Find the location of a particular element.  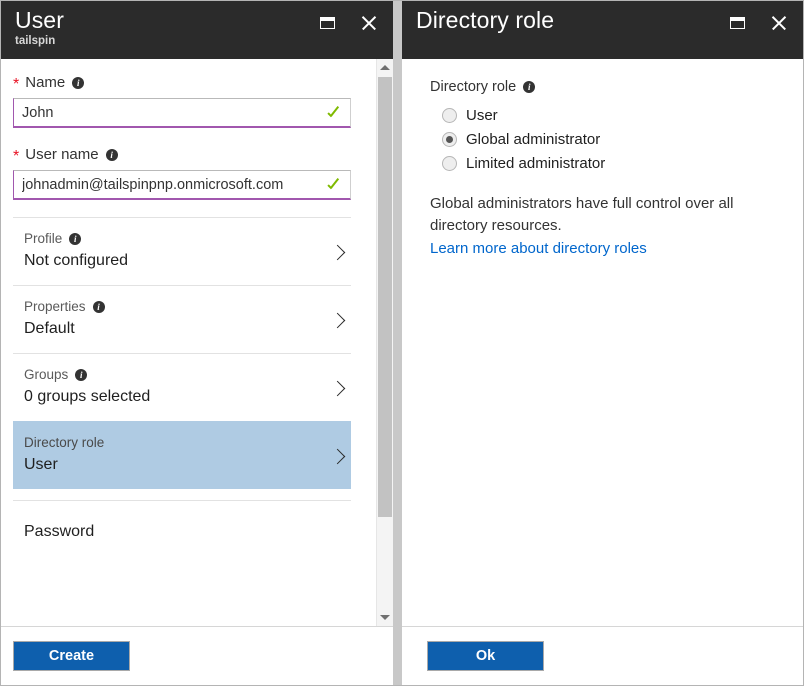

directory-role-row-value: User is located at coordinates (41, 464).